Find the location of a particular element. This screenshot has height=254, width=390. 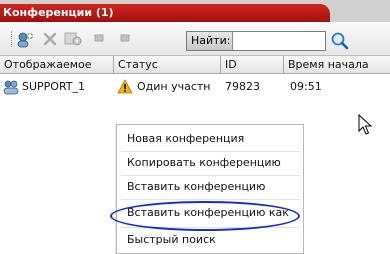

menu-item-paste-conference: Вставить конференцию is located at coordinates (210, 187).